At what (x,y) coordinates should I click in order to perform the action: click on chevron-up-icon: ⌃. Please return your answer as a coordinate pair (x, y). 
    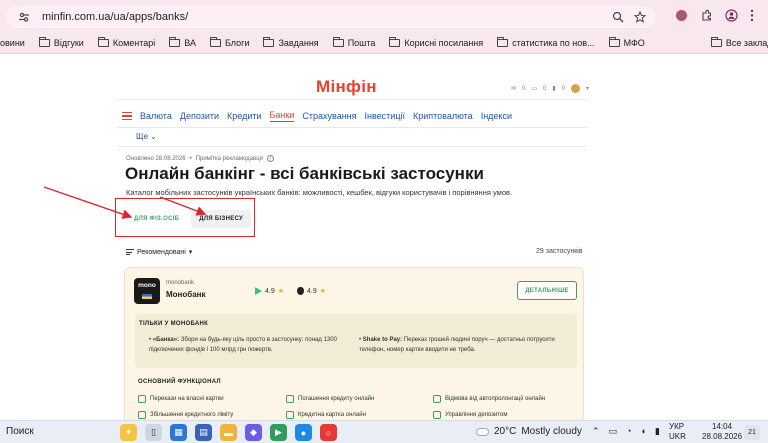
    Looking at the image, I should click on (596, 431).